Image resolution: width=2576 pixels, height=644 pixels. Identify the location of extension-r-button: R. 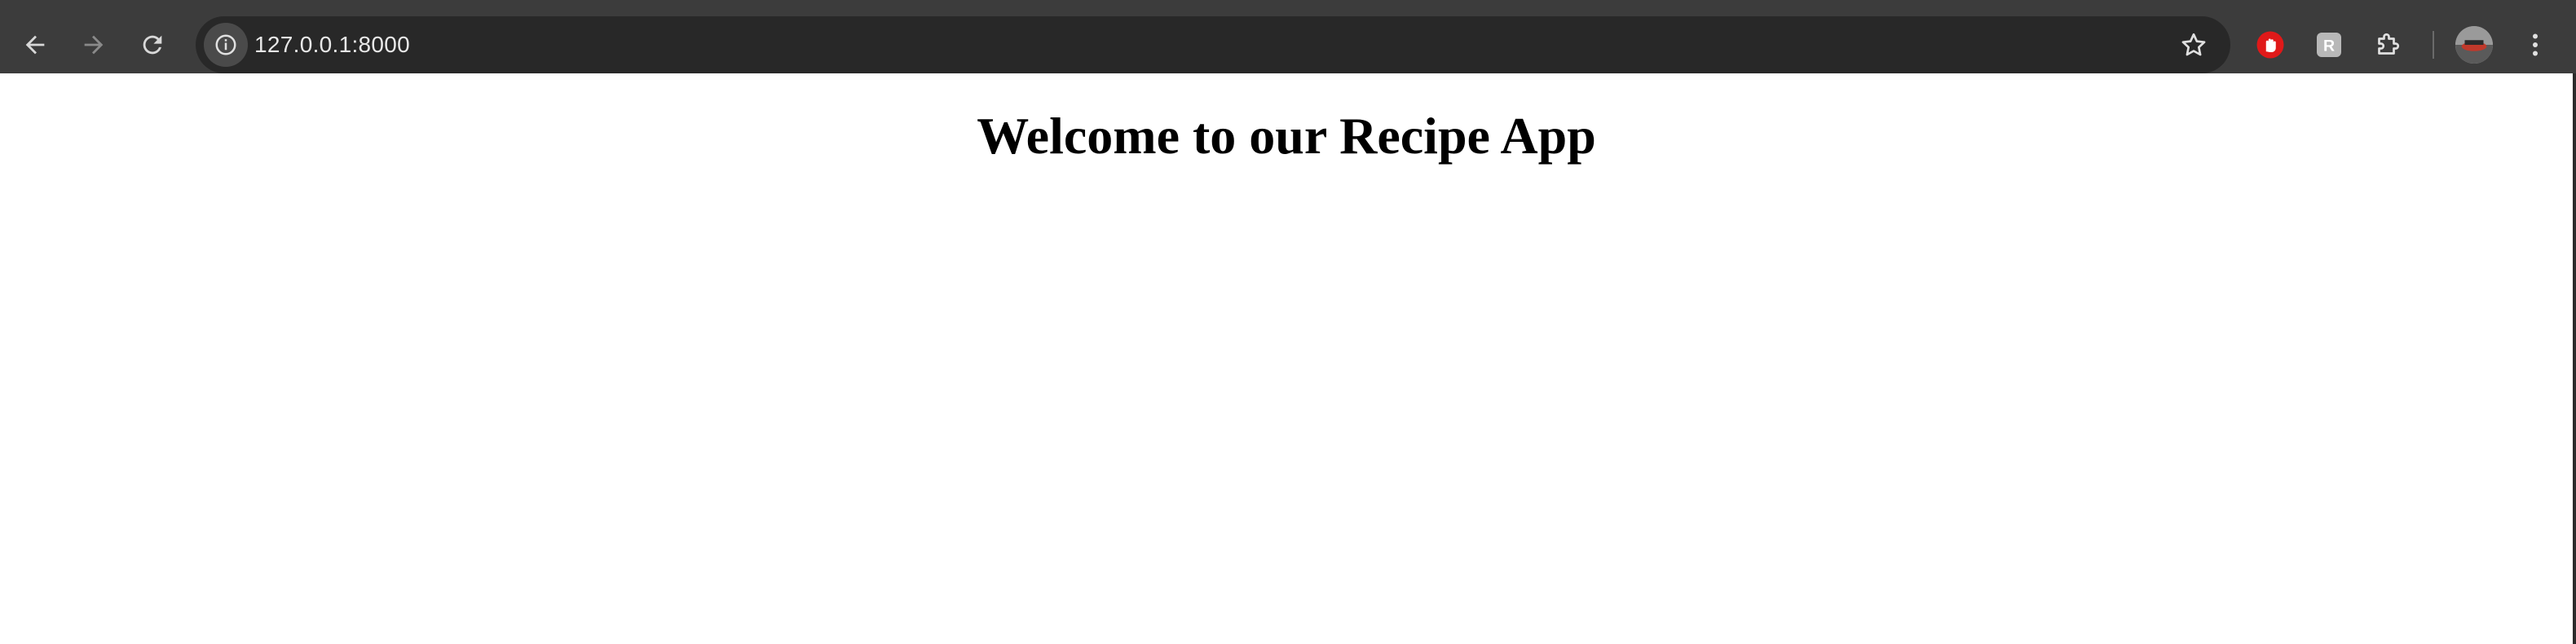
(2329, 45).